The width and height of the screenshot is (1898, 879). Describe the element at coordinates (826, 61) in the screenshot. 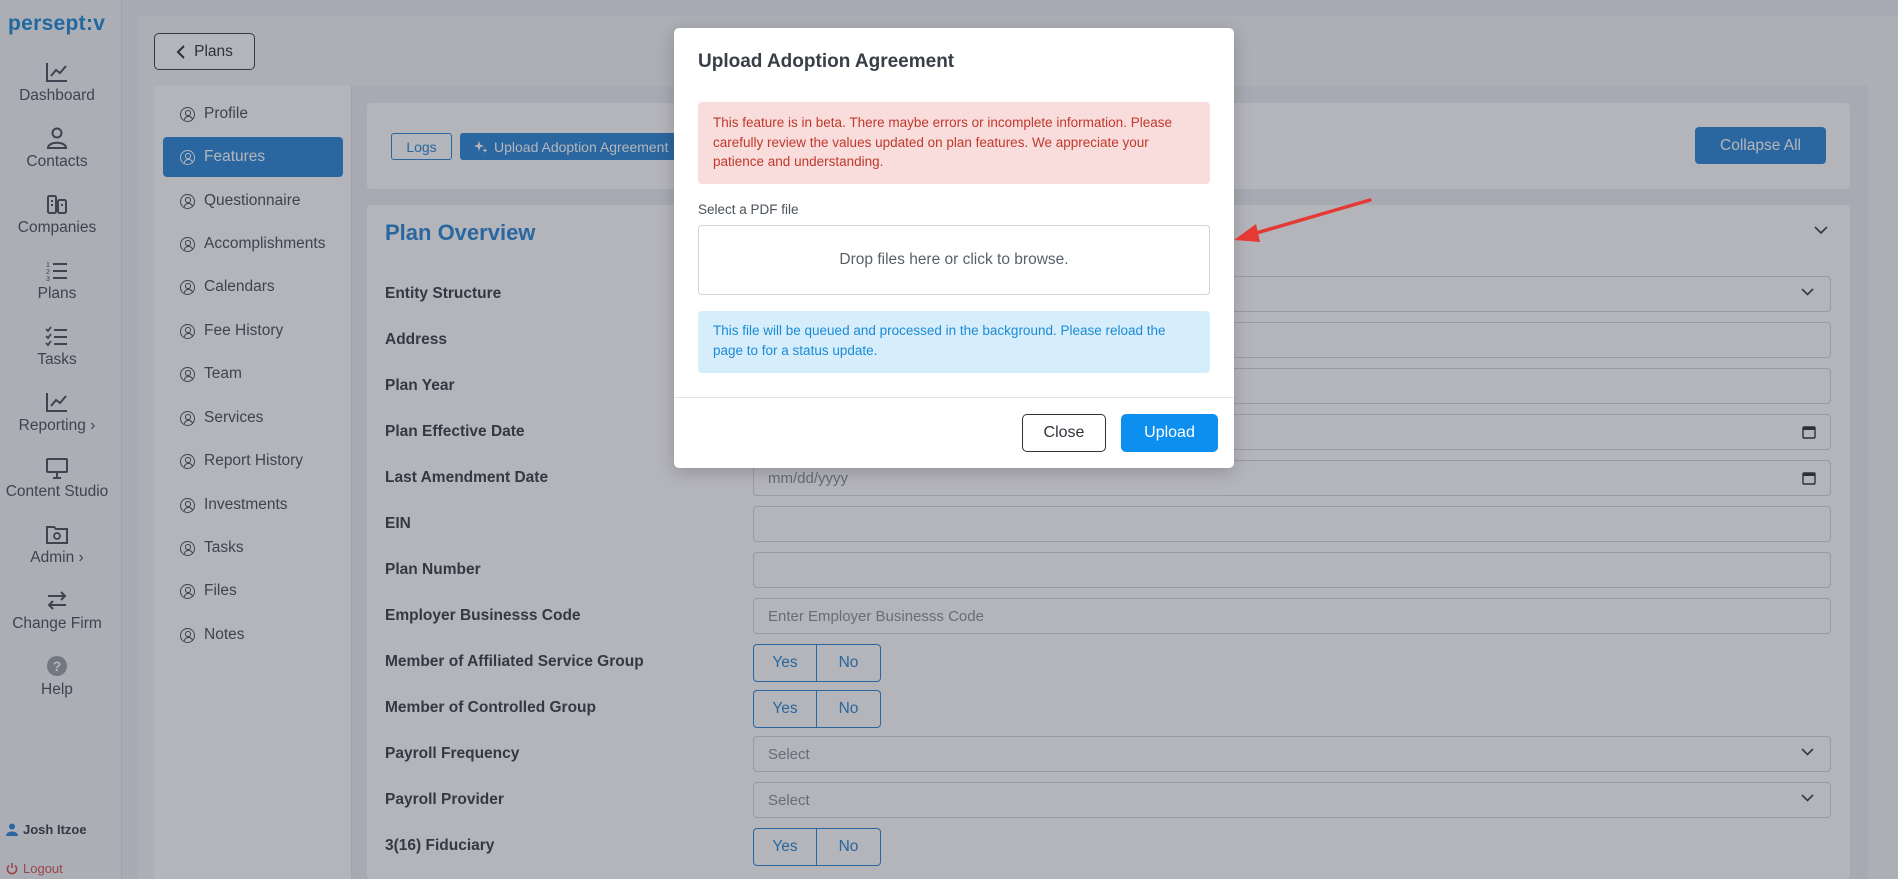

I see `modal-title: Upload Adoption Agreement` at that location.